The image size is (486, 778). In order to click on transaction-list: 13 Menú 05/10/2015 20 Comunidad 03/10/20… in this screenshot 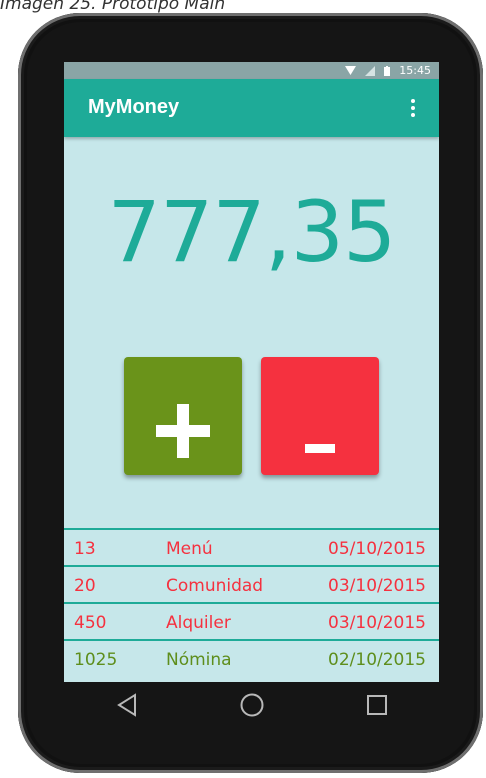, I will do `click(251, 602)`.